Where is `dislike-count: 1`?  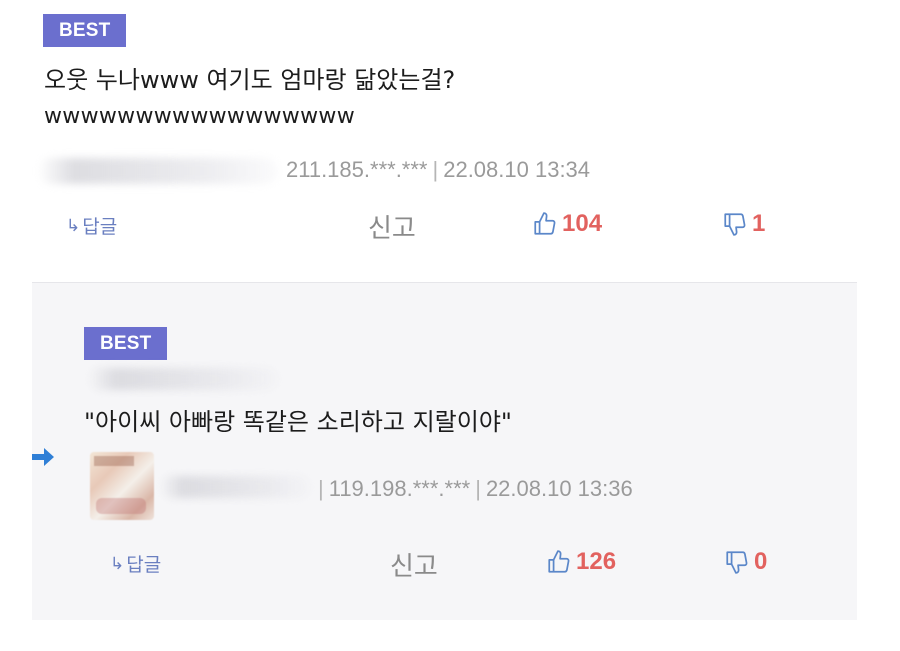 dislike-count: 1 is located at coordinates (759, 223).